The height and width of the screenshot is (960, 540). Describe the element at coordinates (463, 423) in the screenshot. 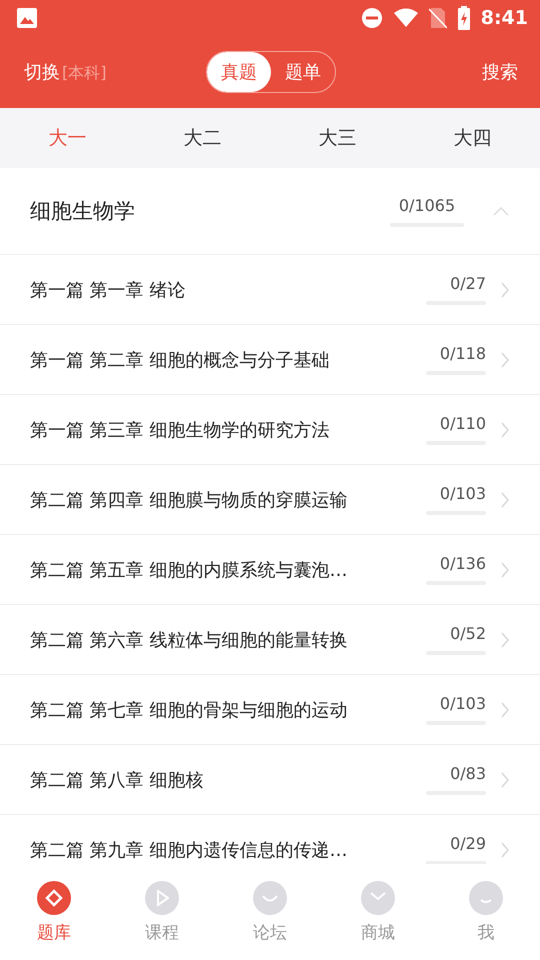

I see `progress-count: 0/110` at that location.